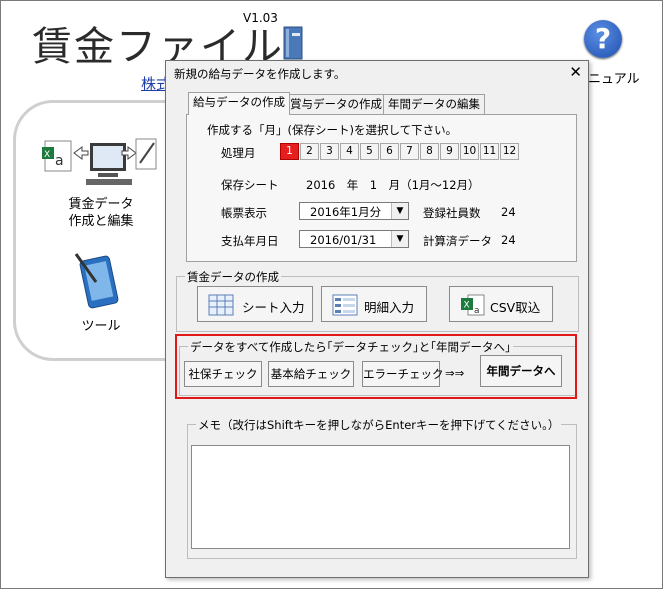  Describe the element at coordinates (501, 304) in the screenshot. I see `csv-import-button: X a CSV取込` at that location.